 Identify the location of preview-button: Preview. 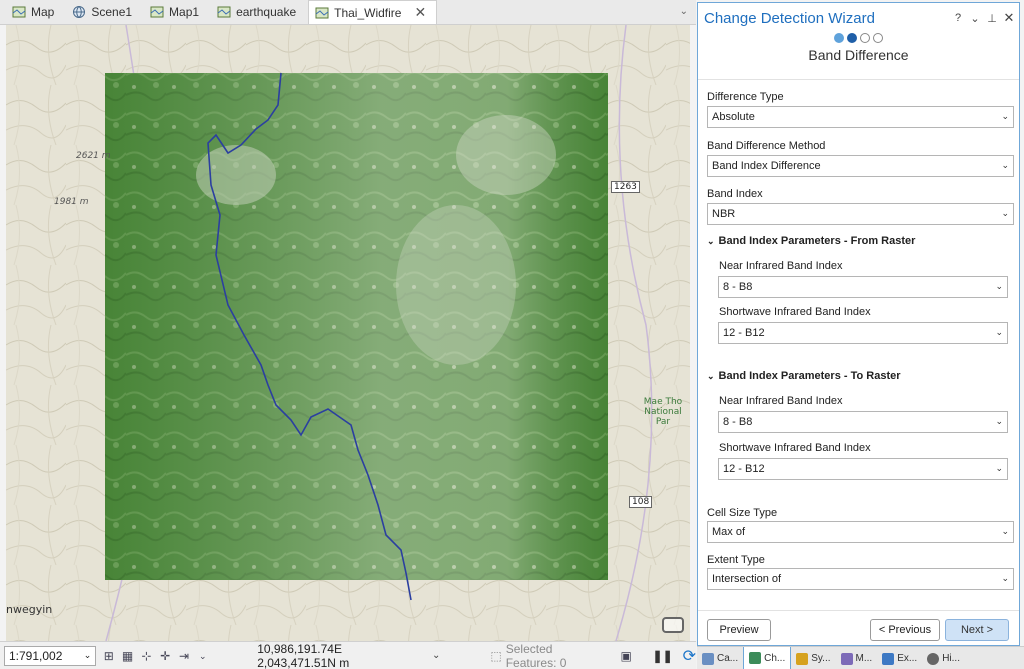
(739, 630).